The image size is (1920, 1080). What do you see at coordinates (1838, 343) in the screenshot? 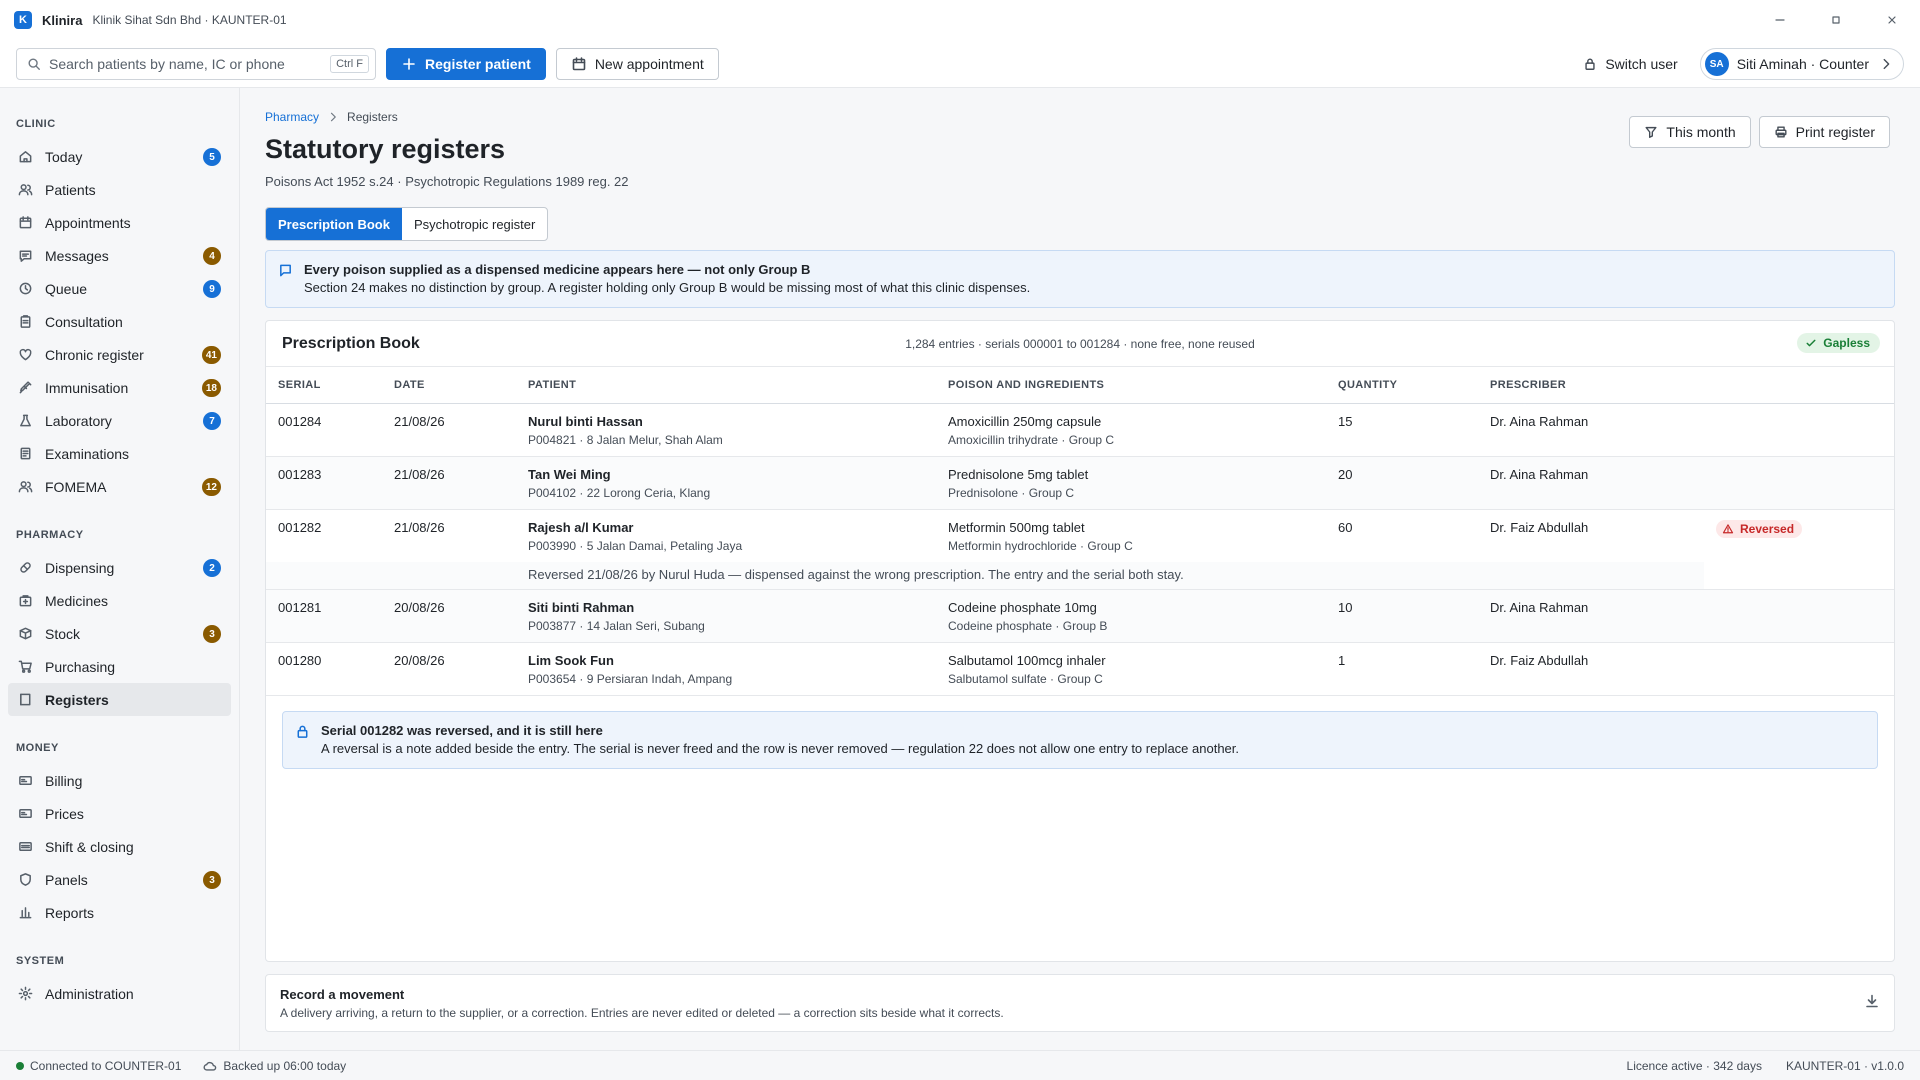
I see `status-badge: Gapless` at bounding box center [1838, 343].